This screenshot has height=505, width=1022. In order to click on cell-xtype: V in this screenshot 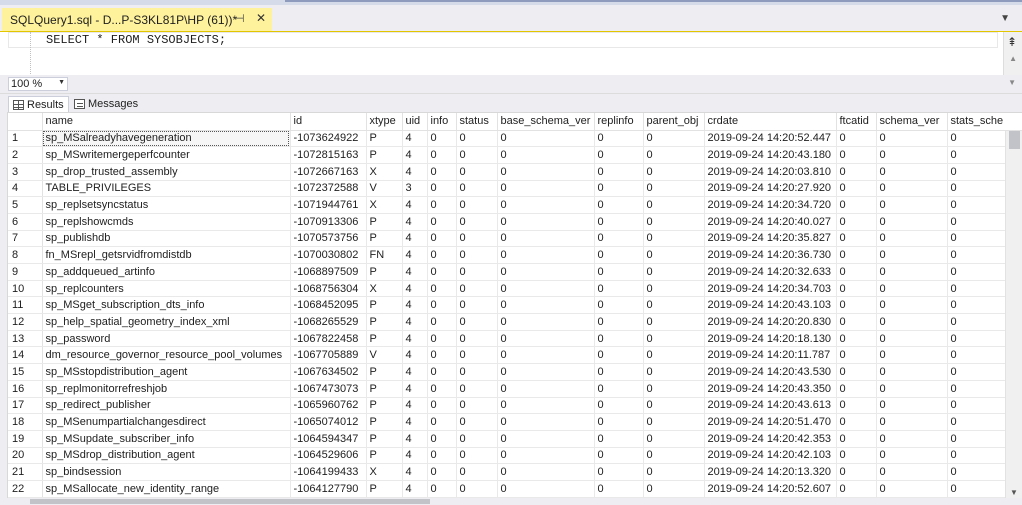, I will do `click(384, 355)`.